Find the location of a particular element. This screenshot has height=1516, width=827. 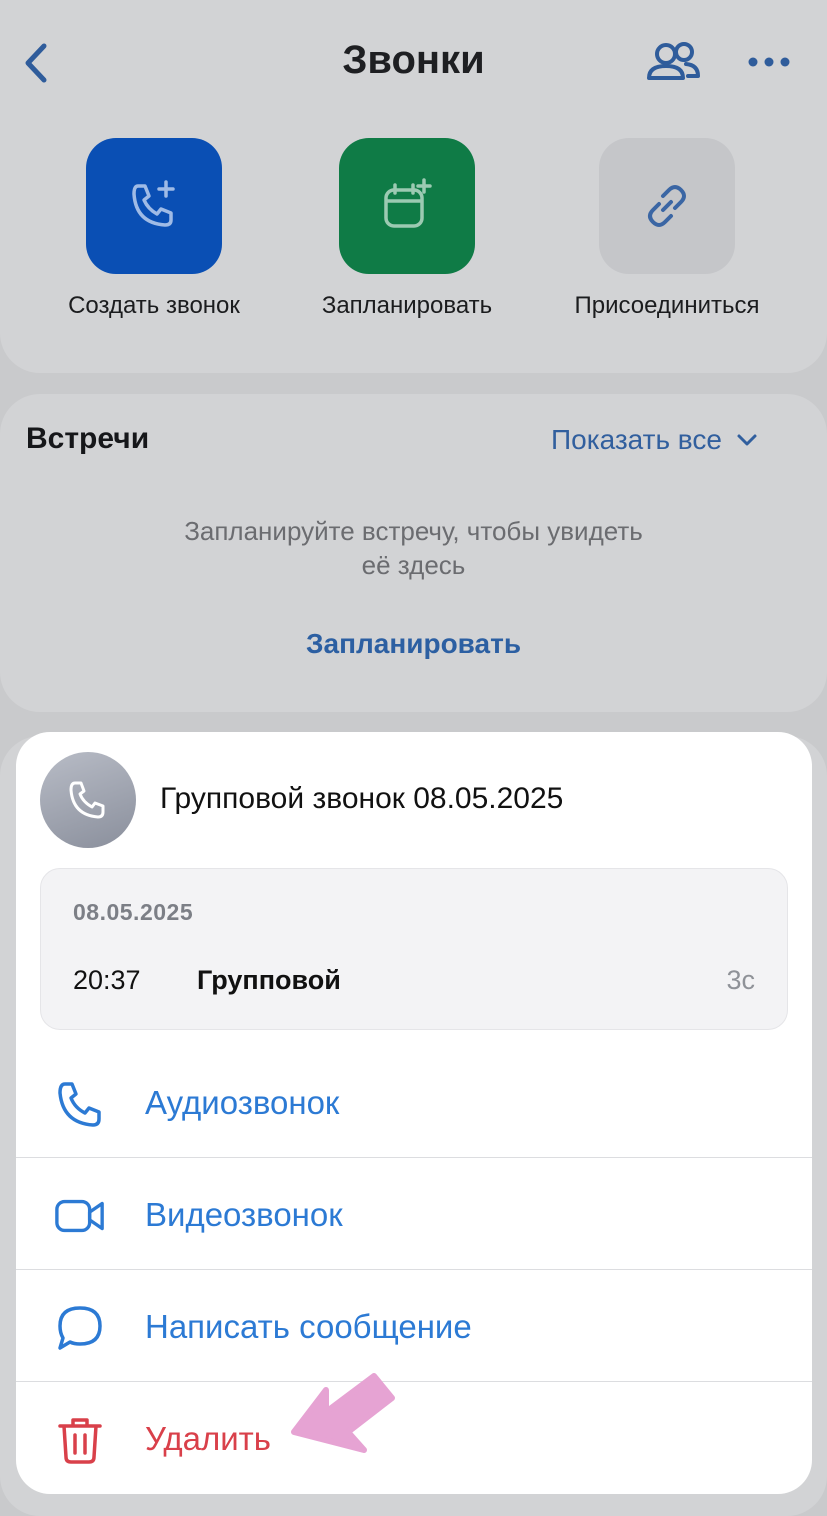

join-label: Присоединиться is located at coordinates (667, 305).